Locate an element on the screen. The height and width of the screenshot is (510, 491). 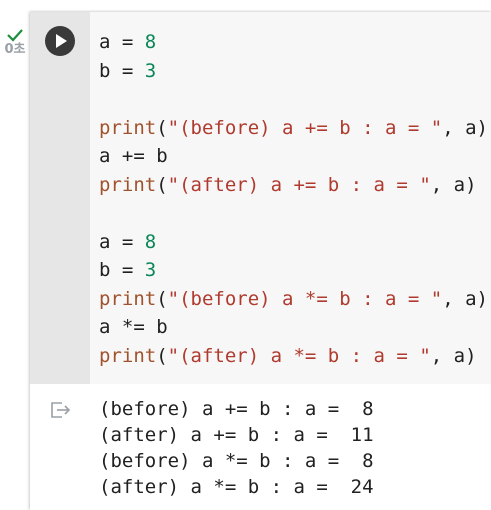
execution-status: 0초 is located at coordinates (15, 43).